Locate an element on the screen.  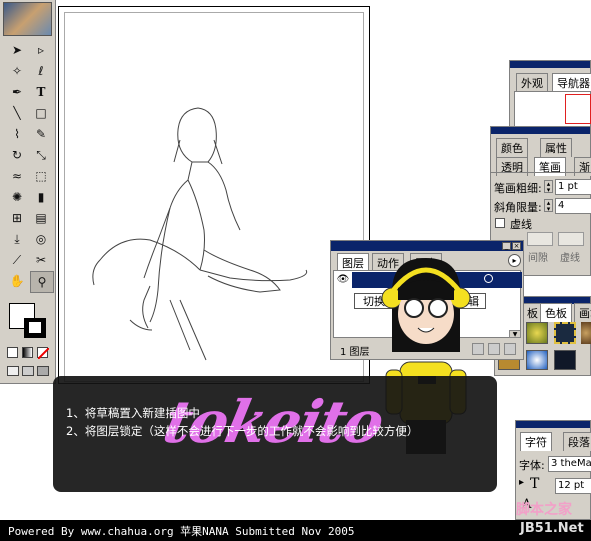
stroke-weight-field: 1 pt is located at coordinates (573, 187).